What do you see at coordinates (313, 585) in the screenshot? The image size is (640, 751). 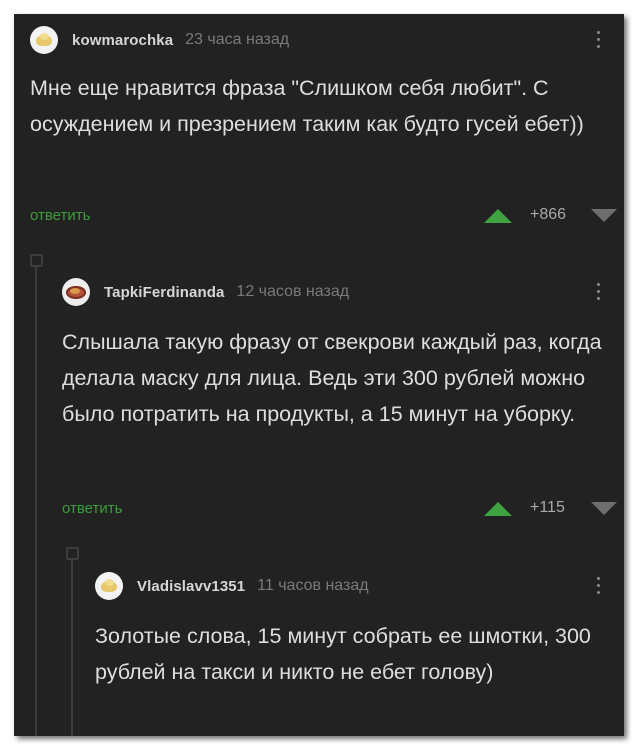 I see `timestamp: 11 часов назад` at bounding box center [313, 585].